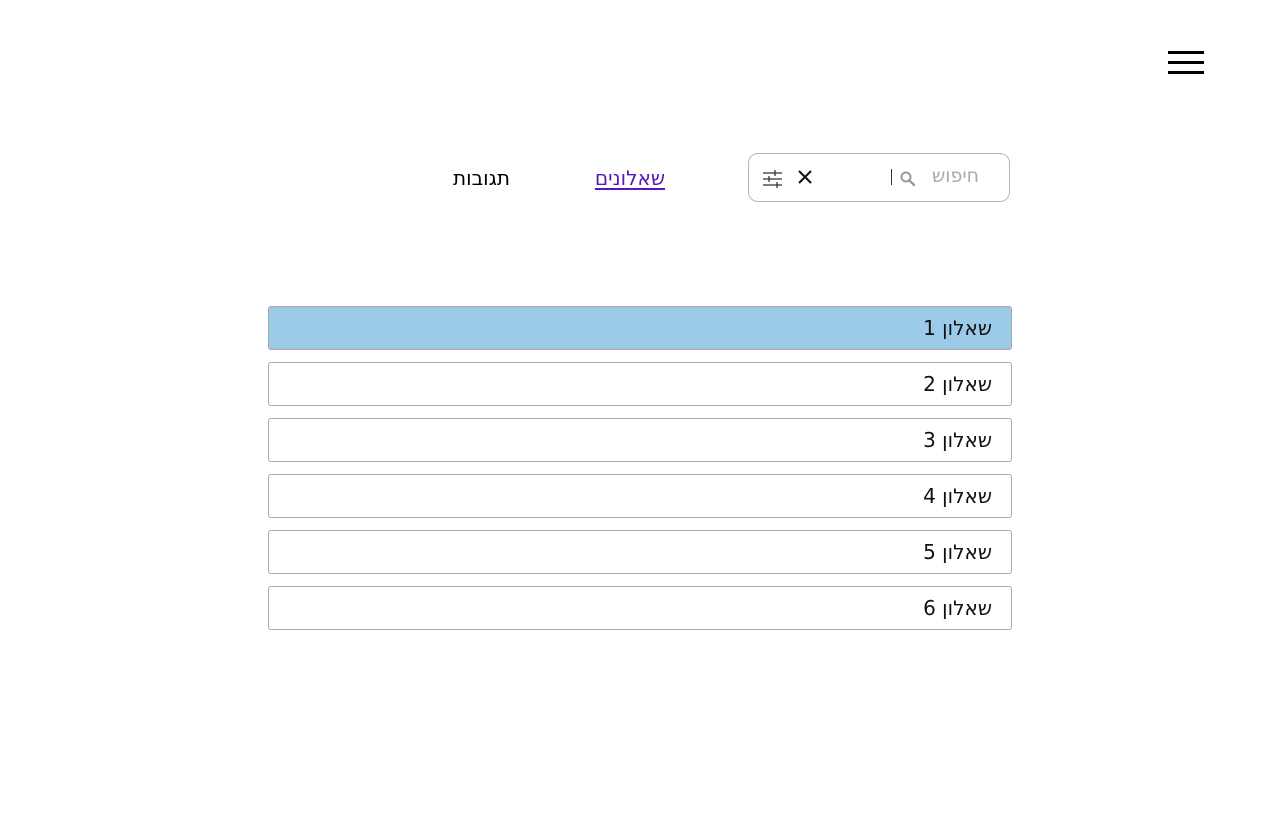 This screenshot has width=1280, height=832. I want to click on list-item: שאלון 5, so click(640, 552).